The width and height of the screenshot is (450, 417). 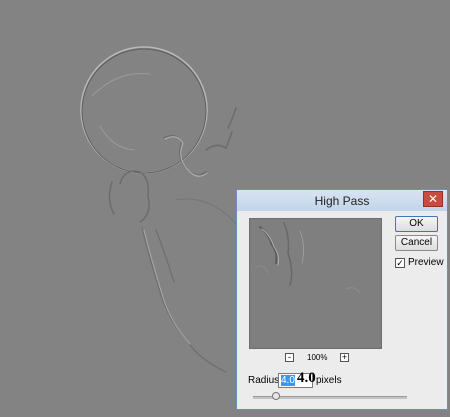 What do you see at coordinates (344, 357) in the screenshot?
I see `zoom-in-icon: +` at bounding box center [344, 357].